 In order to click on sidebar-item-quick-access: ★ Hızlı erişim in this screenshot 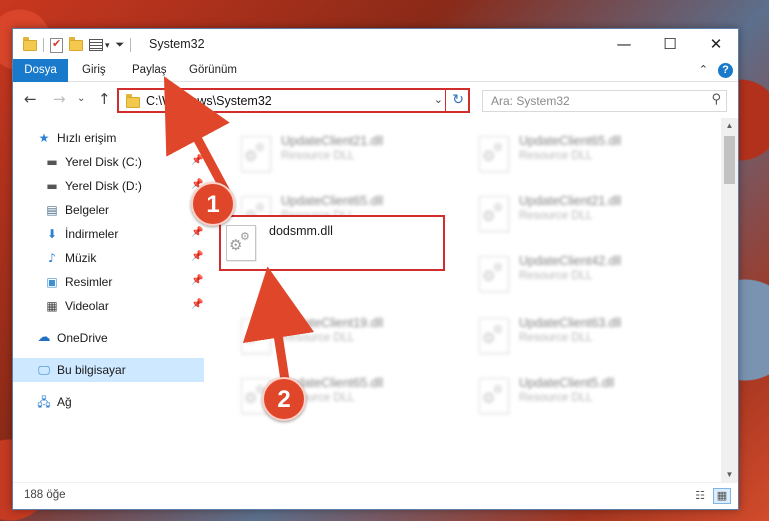, I will do `click(108, 138)`.